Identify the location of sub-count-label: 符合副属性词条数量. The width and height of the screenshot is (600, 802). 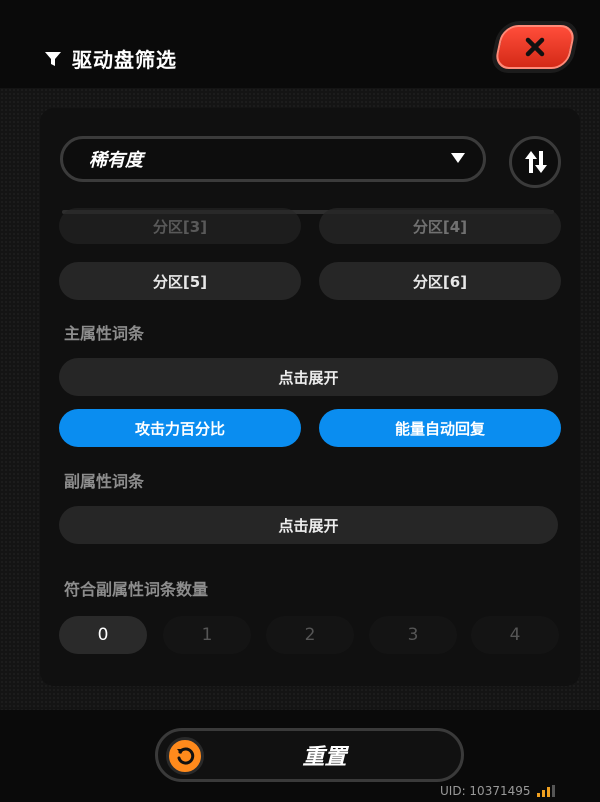
(136, 589).